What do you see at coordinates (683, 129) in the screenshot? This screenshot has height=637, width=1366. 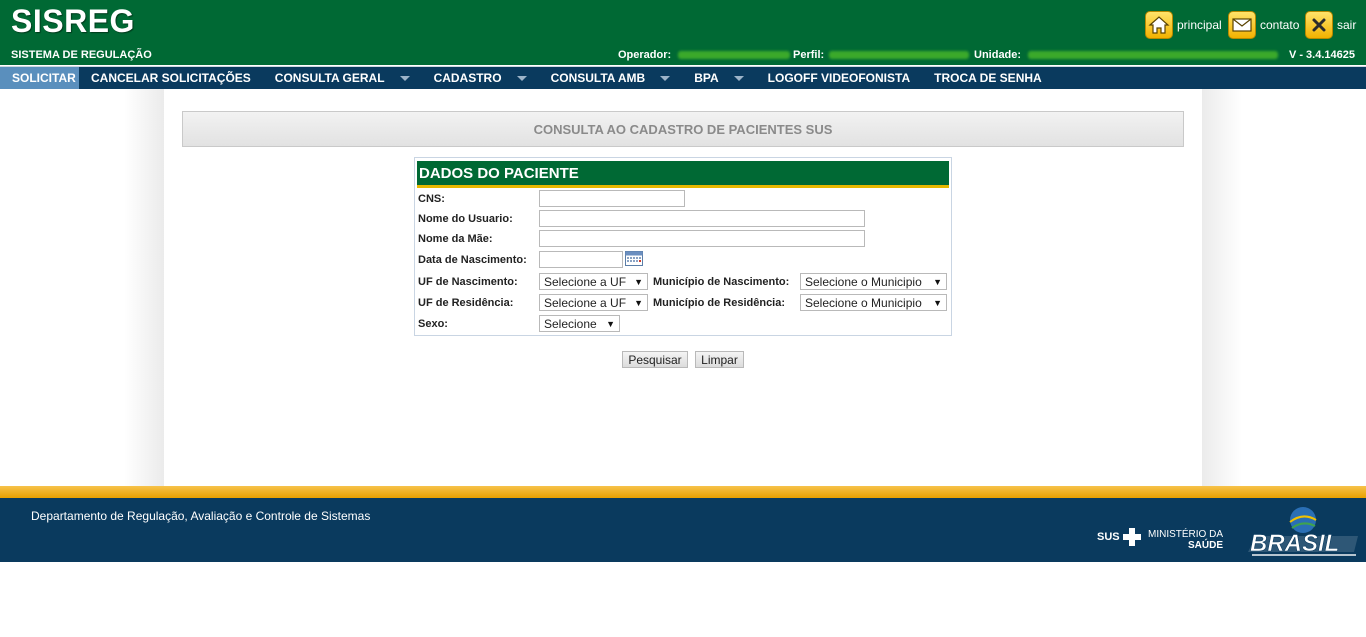 I see `page-title: CONSULTA AO CADASTRO DE PACIENTES SUS` at bounding box center [683, 129].